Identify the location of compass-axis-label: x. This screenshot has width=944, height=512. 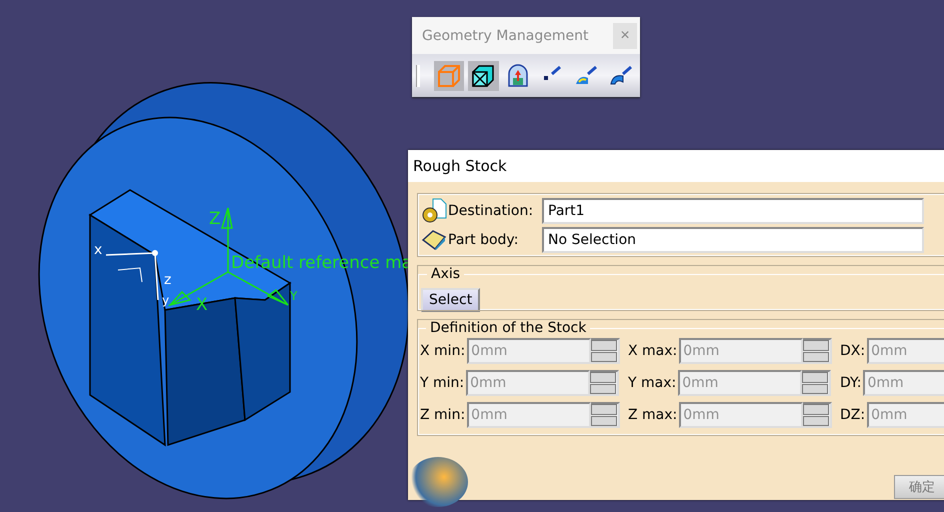
(98, 250).